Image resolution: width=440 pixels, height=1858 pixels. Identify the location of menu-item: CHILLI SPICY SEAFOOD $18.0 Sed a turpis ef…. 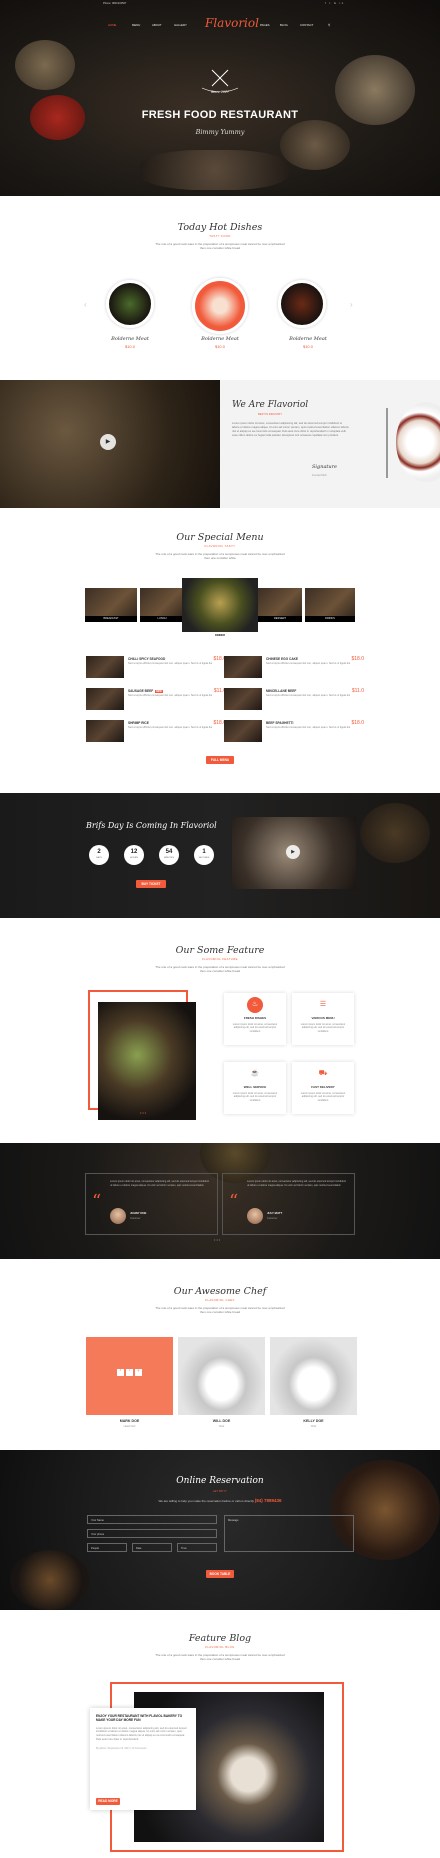
(156, 667).